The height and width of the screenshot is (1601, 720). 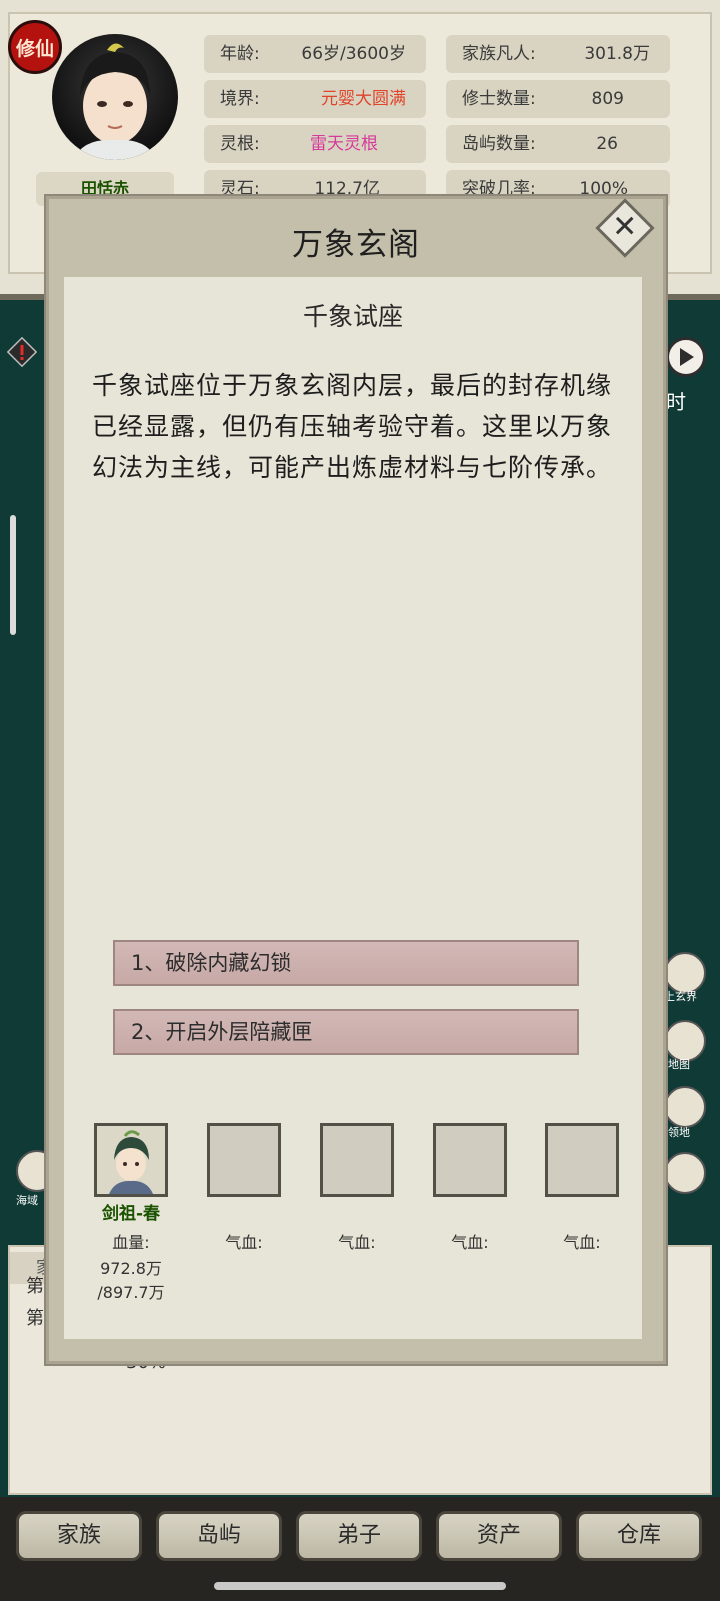 I want to click on territory-icon, so click(x=685, y=1107).